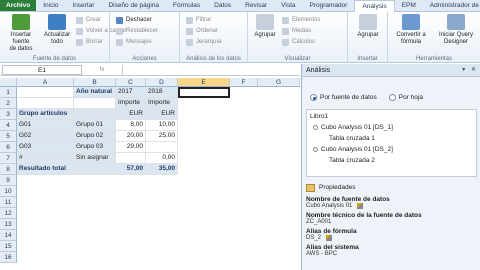 This screenshot has width=480, height=270. What do you see at coordinates (95, 82) in the screenshot?
I see `column-header-b: B` at bounding box center [95, 82].